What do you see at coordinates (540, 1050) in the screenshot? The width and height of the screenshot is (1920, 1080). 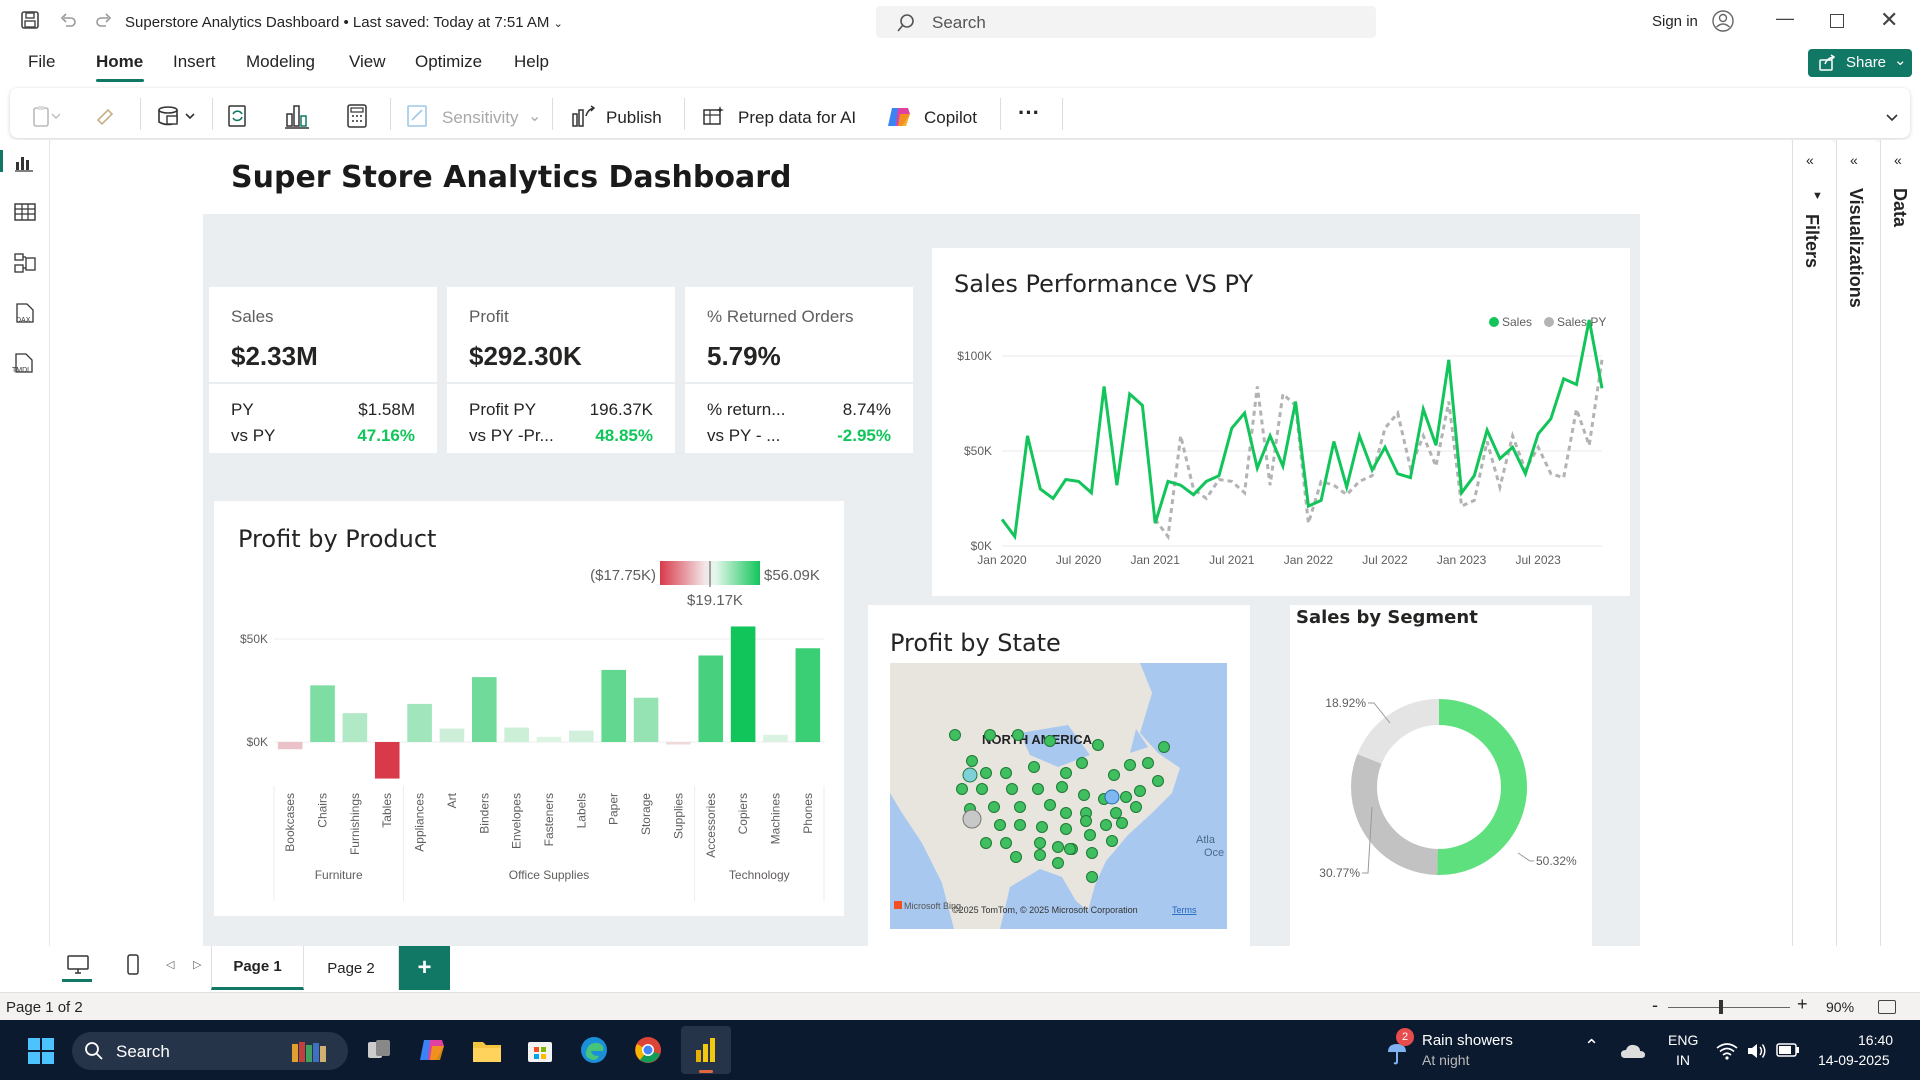 I see `microsoft-store-icon` at bounding box center [540, 1050].